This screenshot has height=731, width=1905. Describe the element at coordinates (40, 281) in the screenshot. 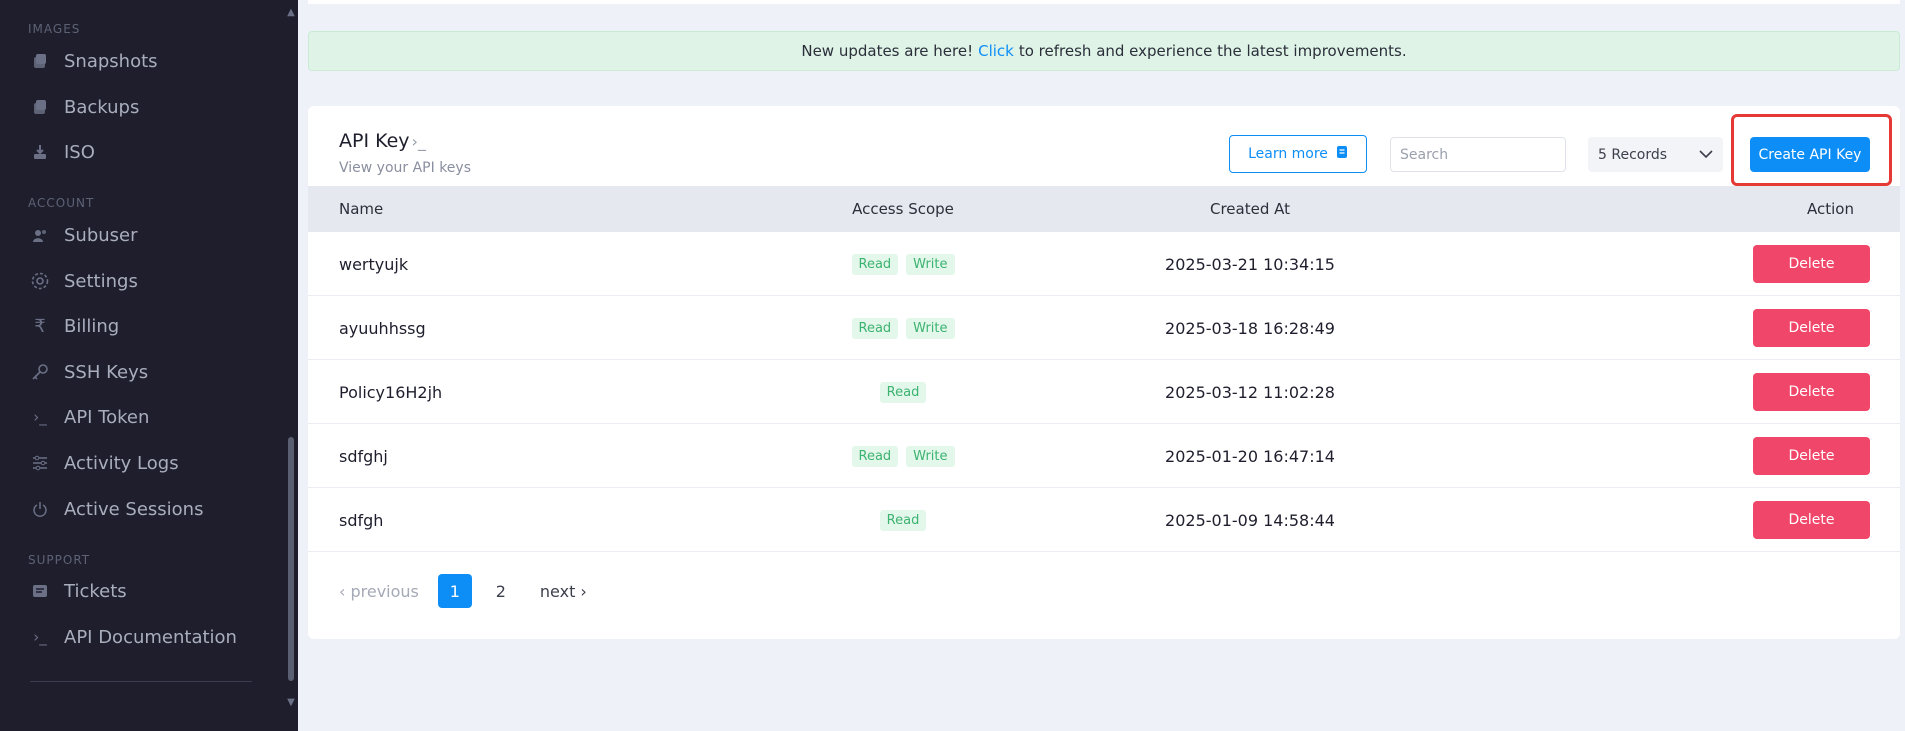

I see `gear-icon` at that location.